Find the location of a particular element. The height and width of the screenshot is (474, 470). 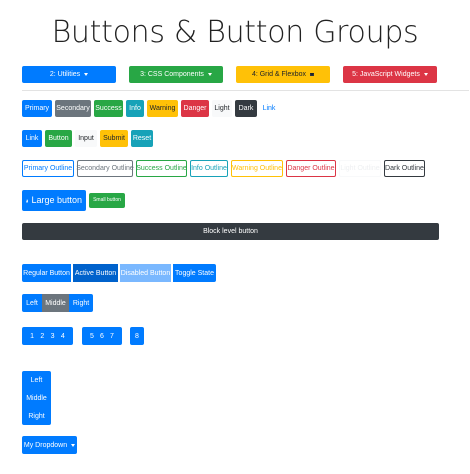

nav-utilities-button: 2: Utilities is located at coordinates (69, 74).